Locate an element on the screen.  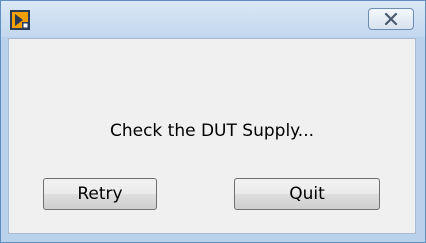
close-button is located at coordinates (391, 19).